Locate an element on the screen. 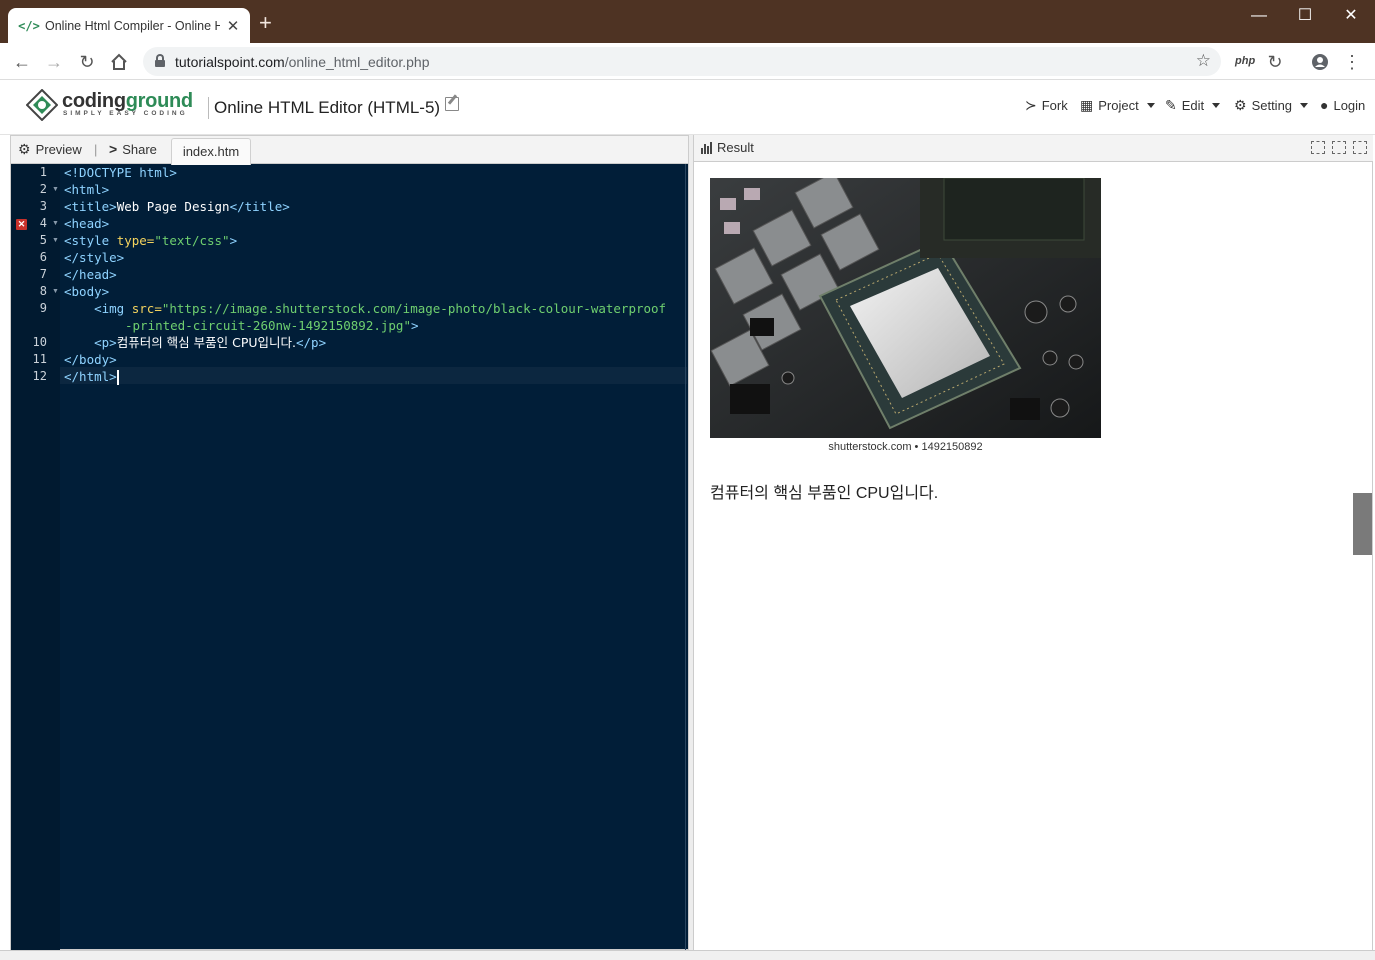  line-number: 4 is located at coordinates (43, 223).